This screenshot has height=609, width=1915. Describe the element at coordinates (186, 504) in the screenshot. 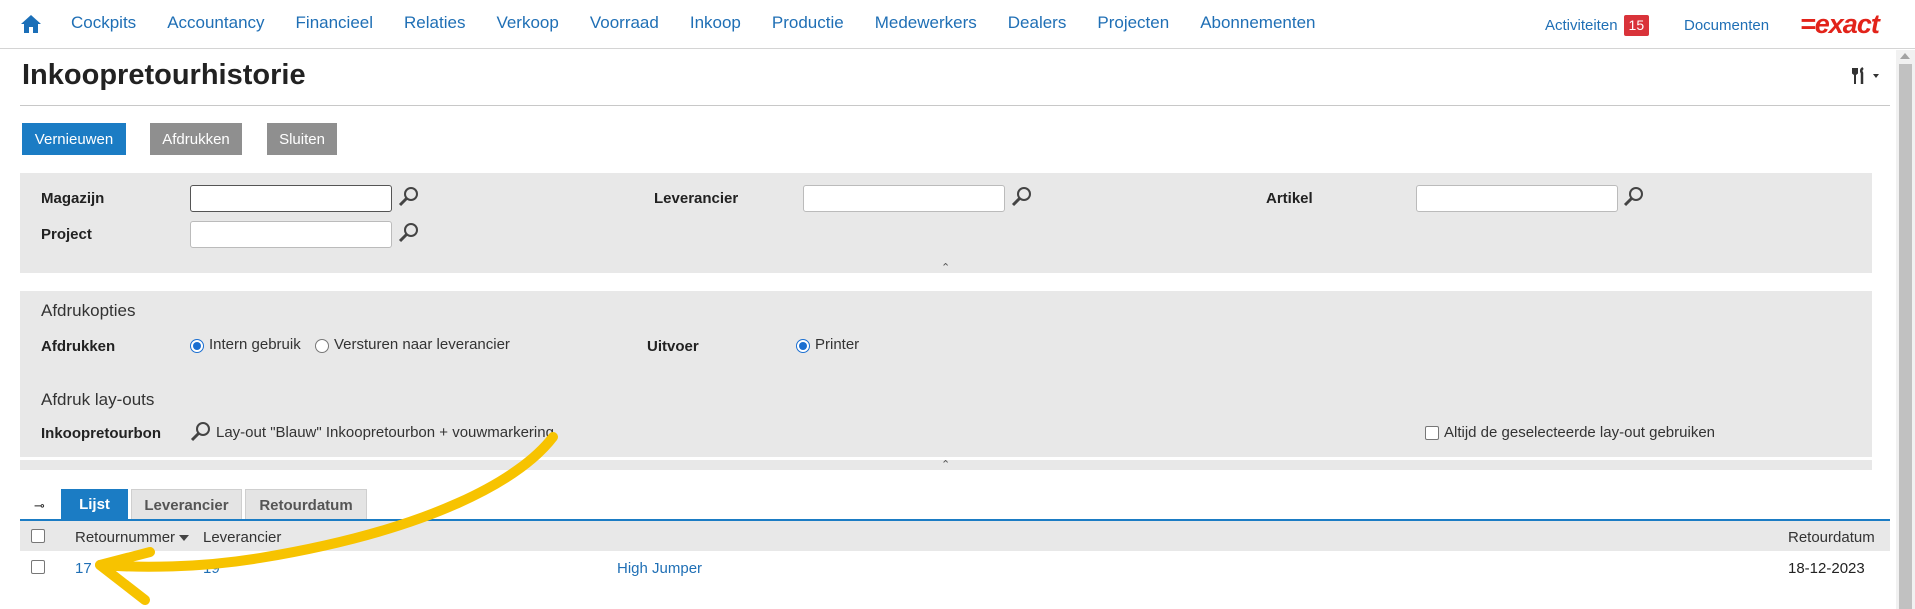

I see `tab-leverancier: Leverancier` at that location.